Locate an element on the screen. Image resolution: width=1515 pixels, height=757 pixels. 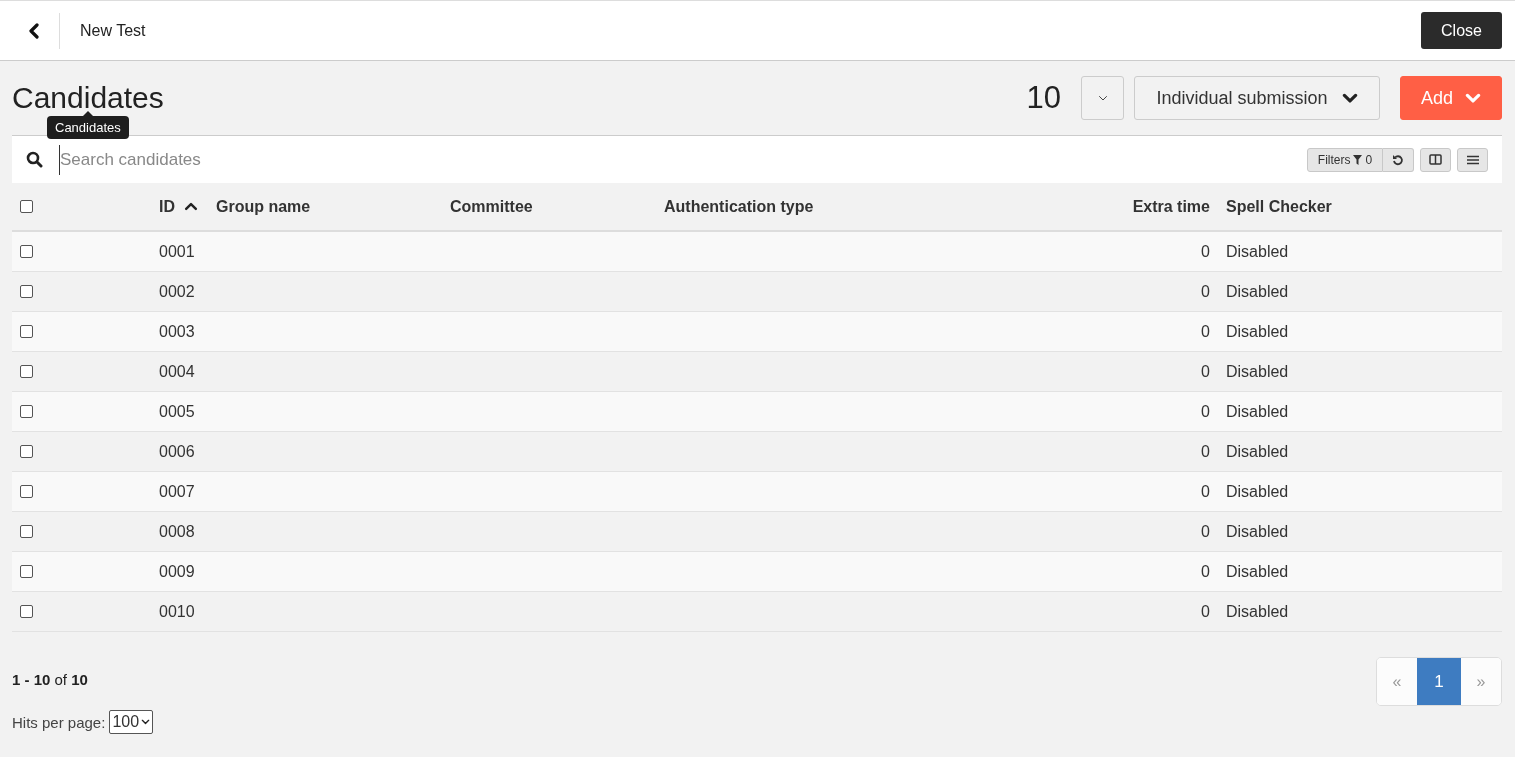
table-cell: 0002 is located at coordinates (177, 291).